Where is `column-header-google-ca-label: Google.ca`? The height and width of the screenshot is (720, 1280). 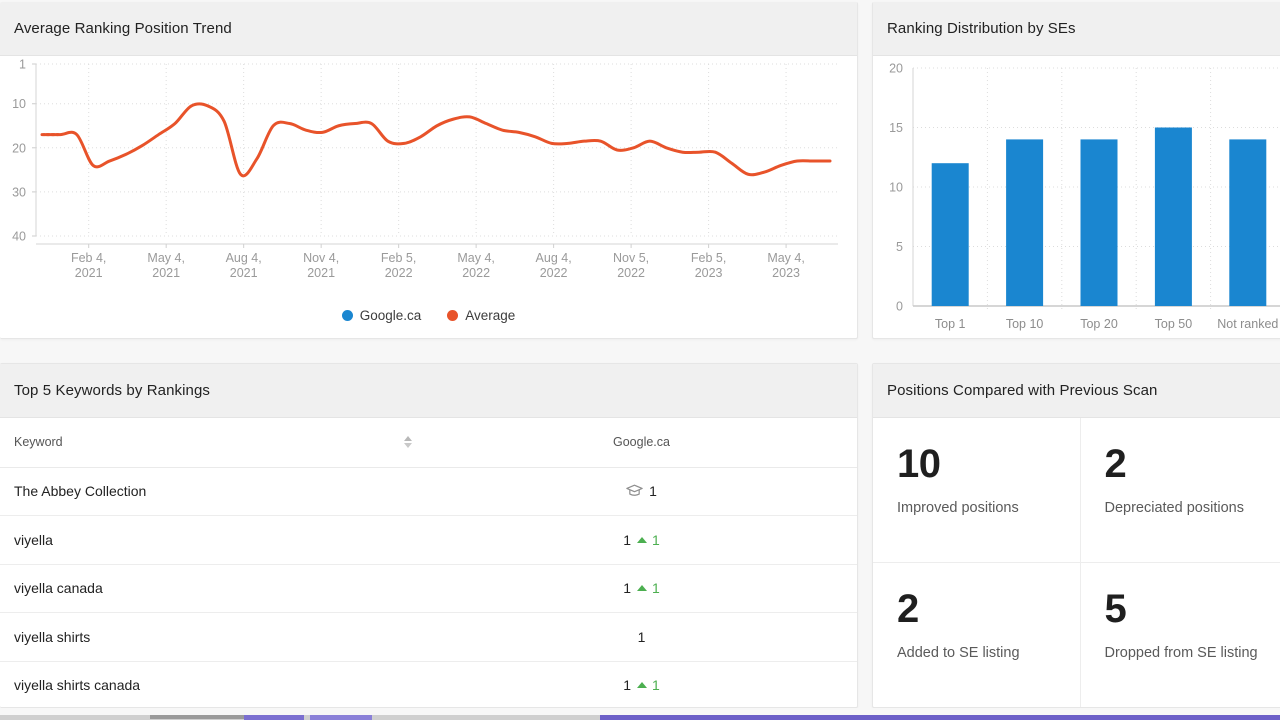 column-header-google-ca-label: Google.ca is located at coordinates (641, 442).